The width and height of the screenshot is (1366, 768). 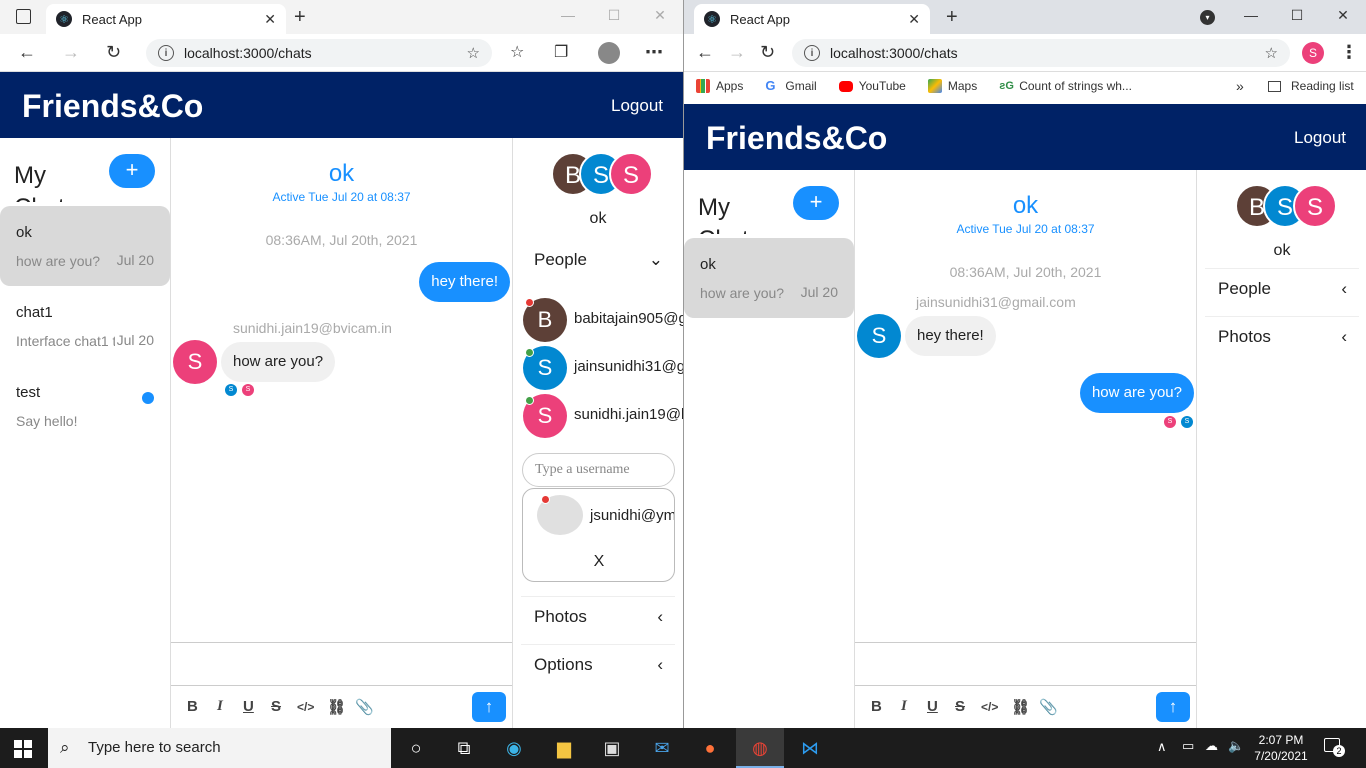 I want to click on battery-icon: ▭, so click(x=1188, y=746).